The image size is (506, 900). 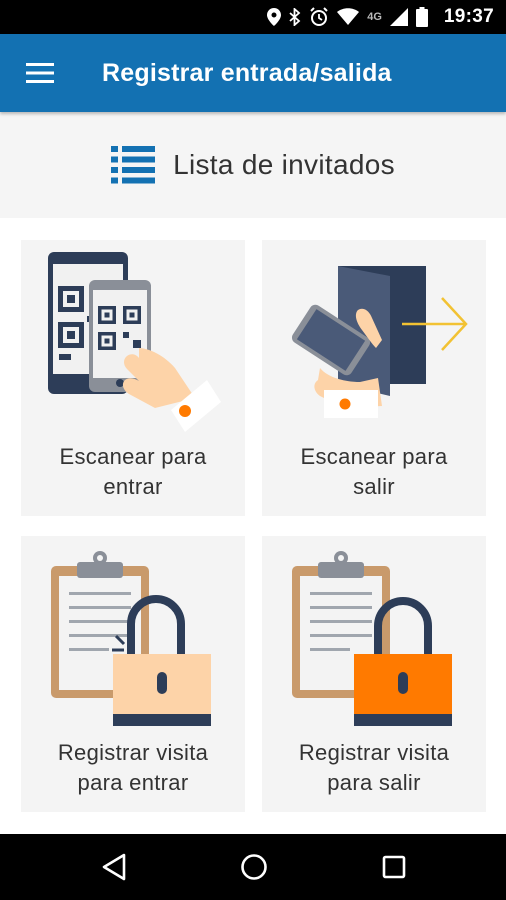 I want to click on home-circle-icon, so click(x=254, y=867).